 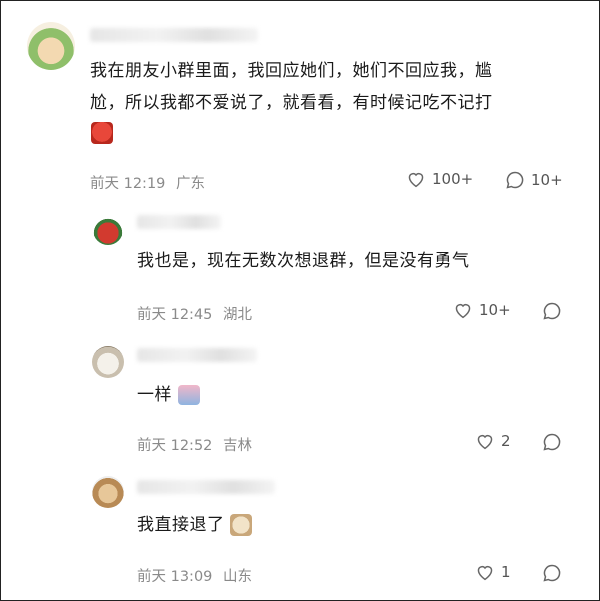 I want to click on like-button: 100+, so click(x=439, y=179).